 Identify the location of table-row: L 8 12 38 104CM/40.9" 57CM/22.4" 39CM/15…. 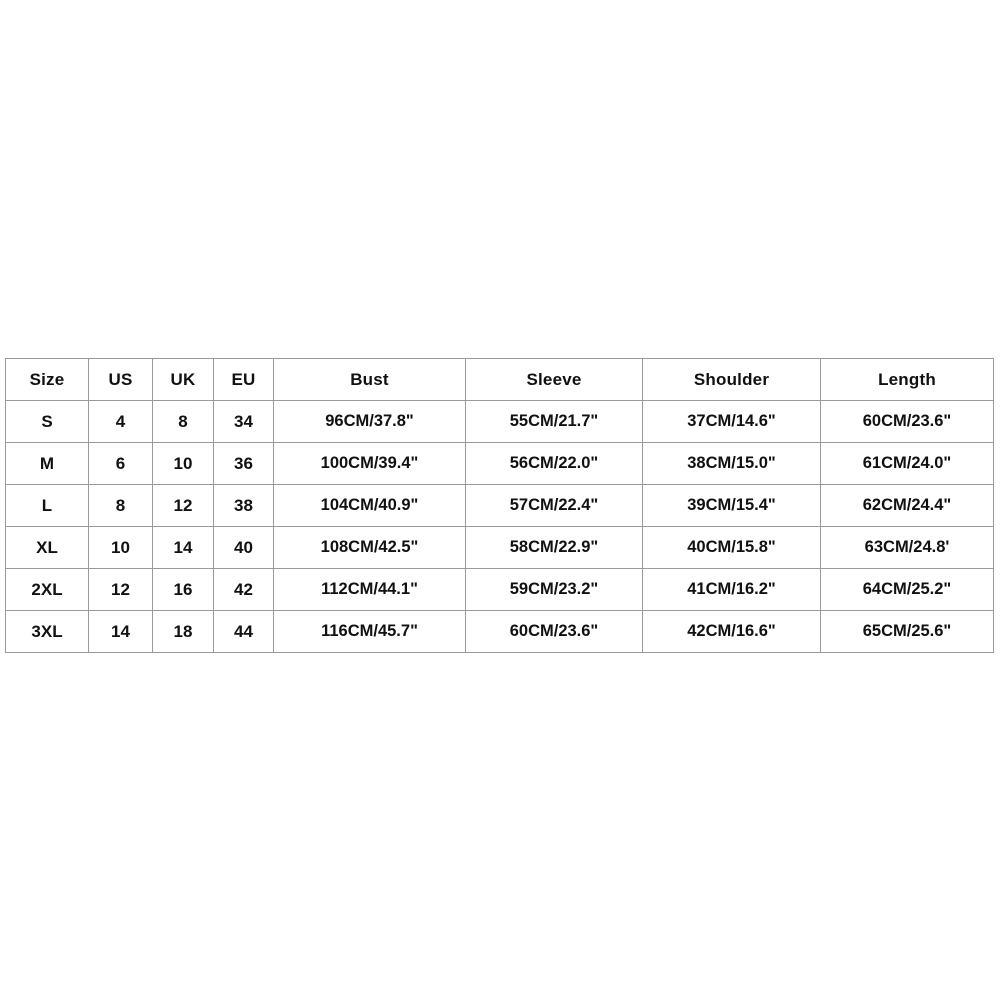
(499, 505).